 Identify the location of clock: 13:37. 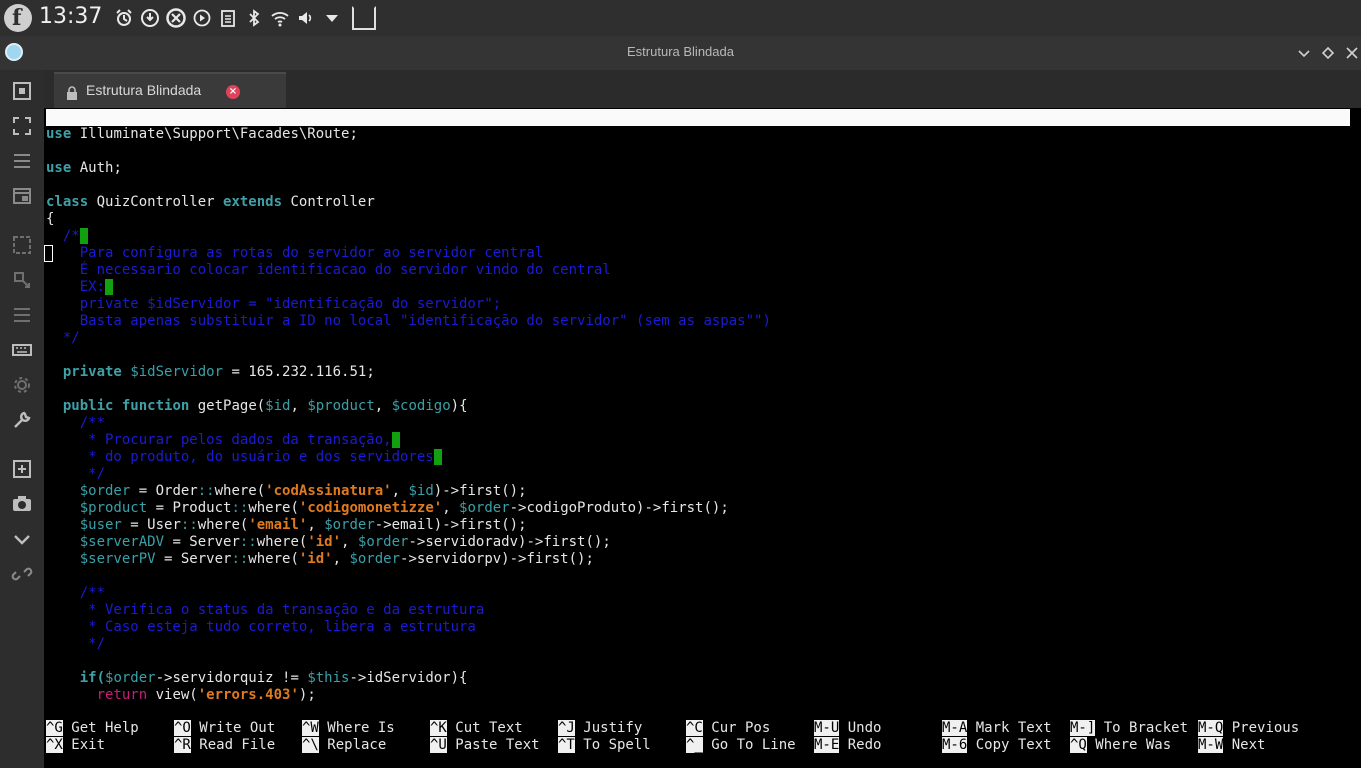
(70, 16).